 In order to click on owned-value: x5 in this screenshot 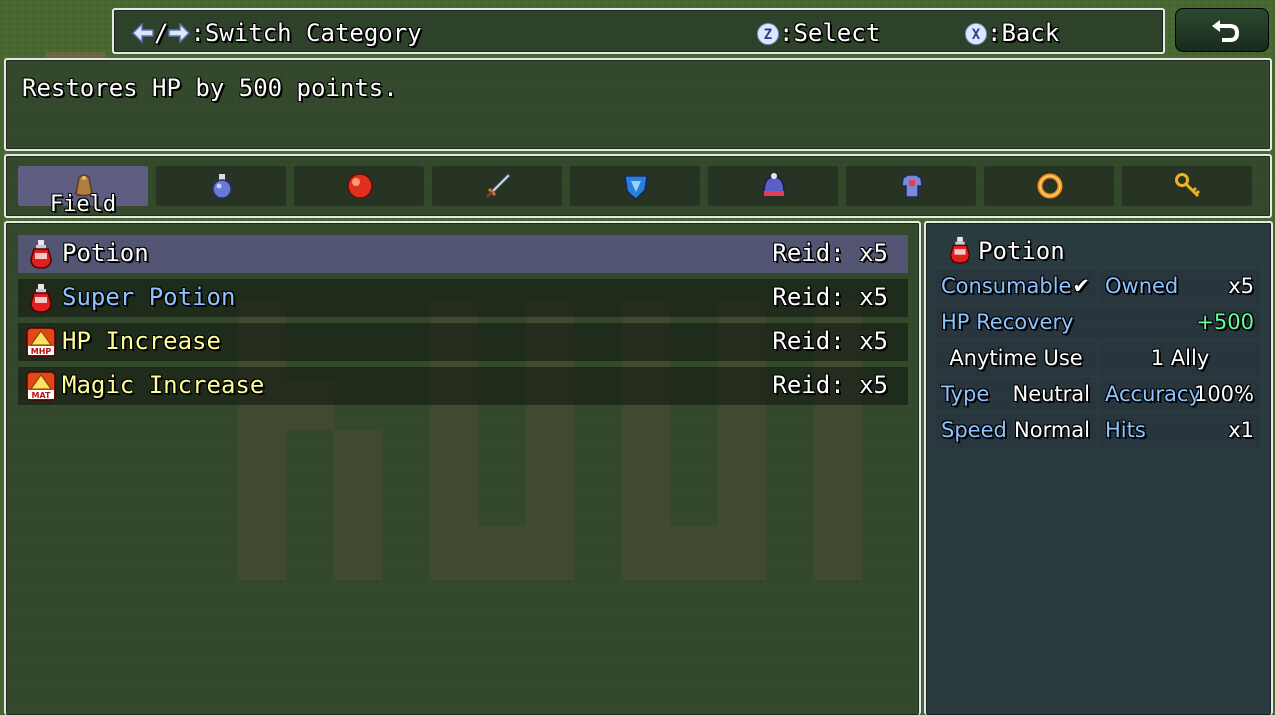, I will do `click(1241, 286)`.